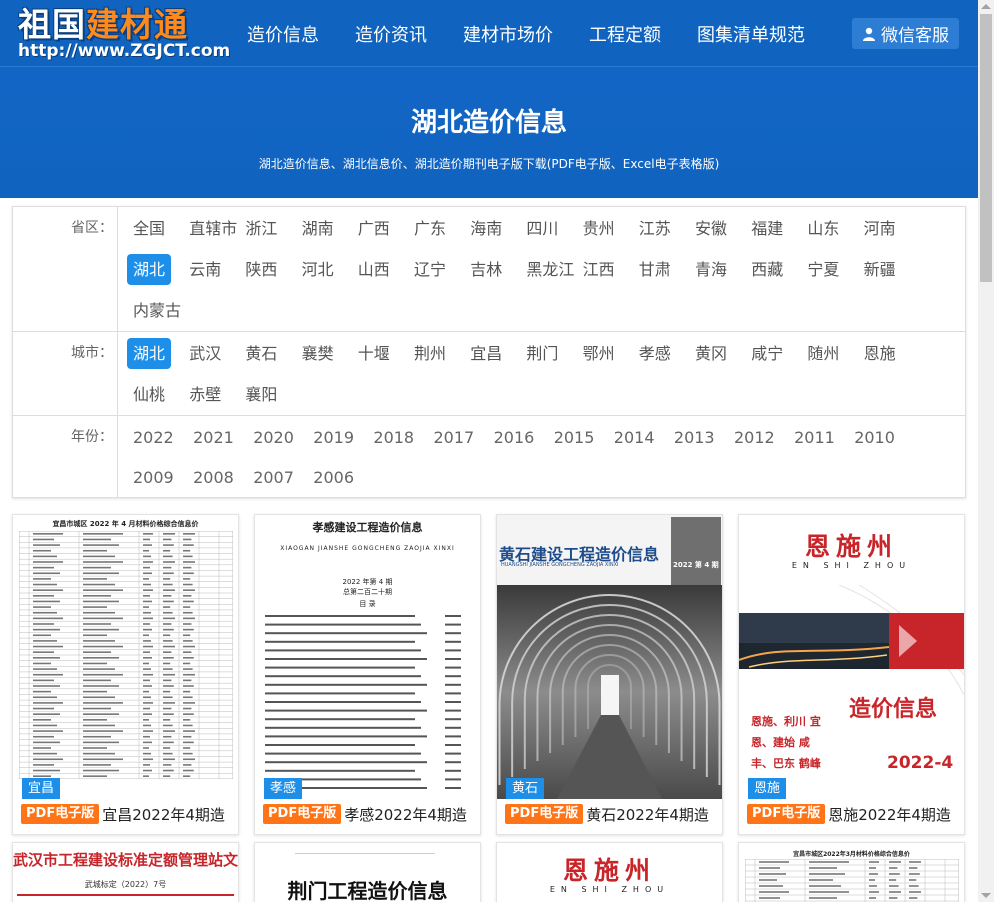 This screenshot has width=994, height=902. Describe the element at coordinates (318, 353) in the screenshot. I see `city-option-3: 襄樊` at that location.